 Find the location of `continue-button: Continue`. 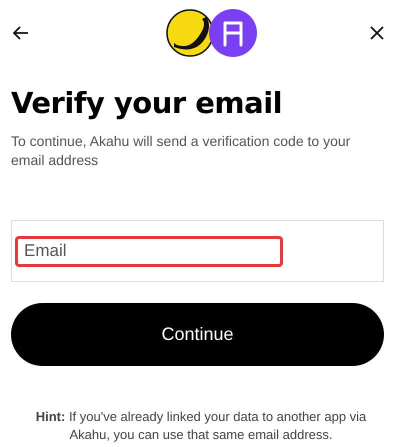

continue-button: Continue is located at coordinates (197, 334).